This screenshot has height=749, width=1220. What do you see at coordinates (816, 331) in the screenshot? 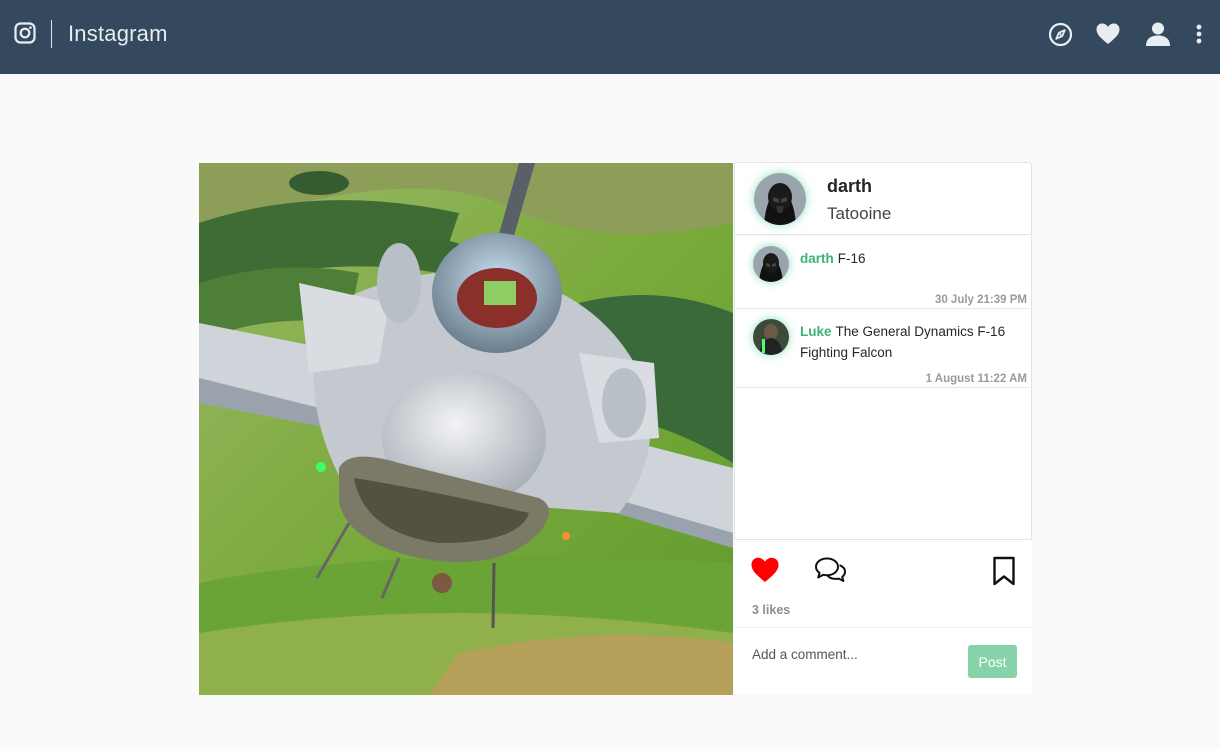
I see `comment-username: Luke` at bounding box center [816, 331].